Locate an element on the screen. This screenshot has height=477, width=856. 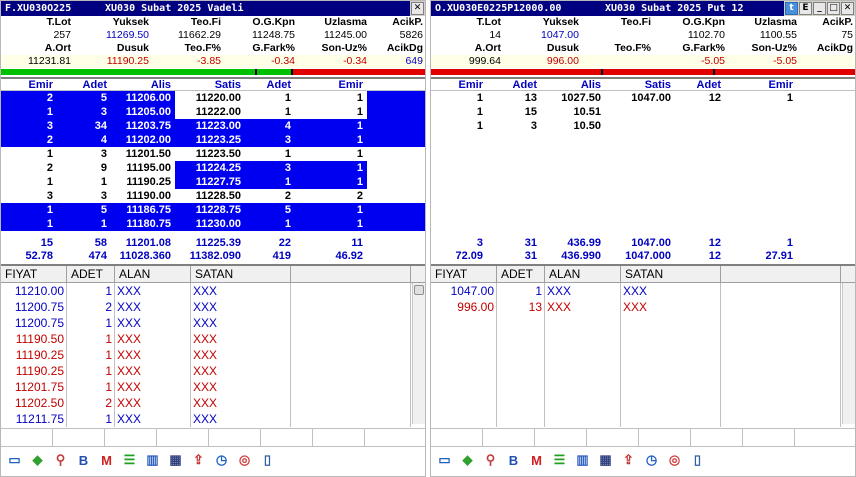
info-label: A.Ort is located at coordinates (487, 48).